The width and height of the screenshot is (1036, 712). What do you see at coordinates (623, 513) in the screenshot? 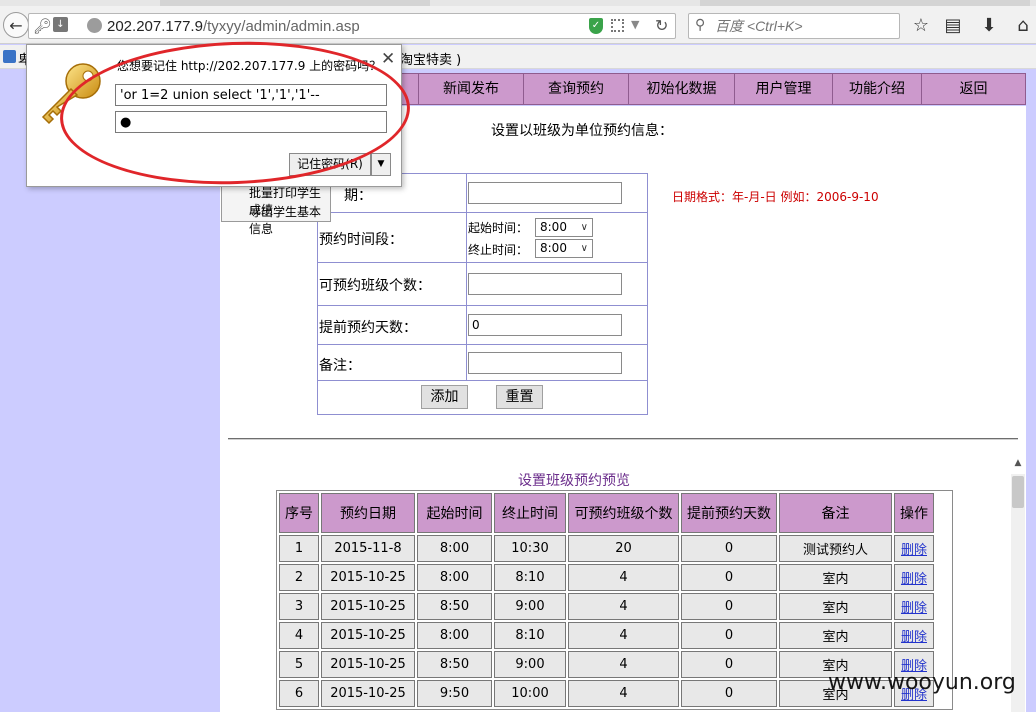
I see `col-header: 可预约班级个数` at bounding box center [623, 513].